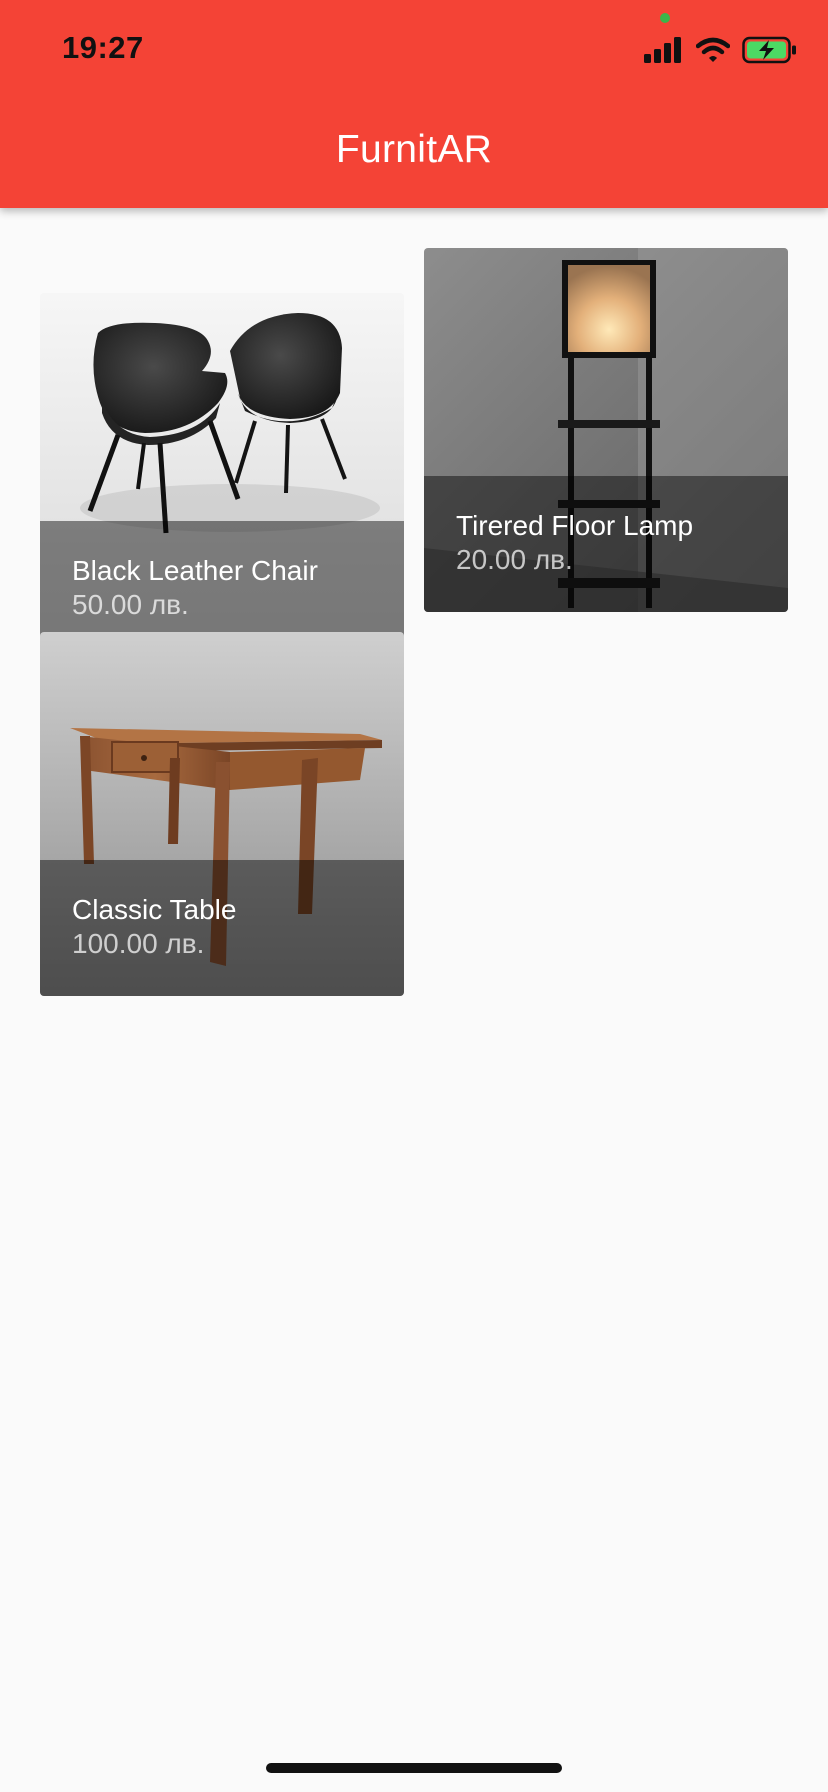  I want to click on tile-caption-bar: Tirered Floor Lamp 20.00 лв., so click(606, 544).